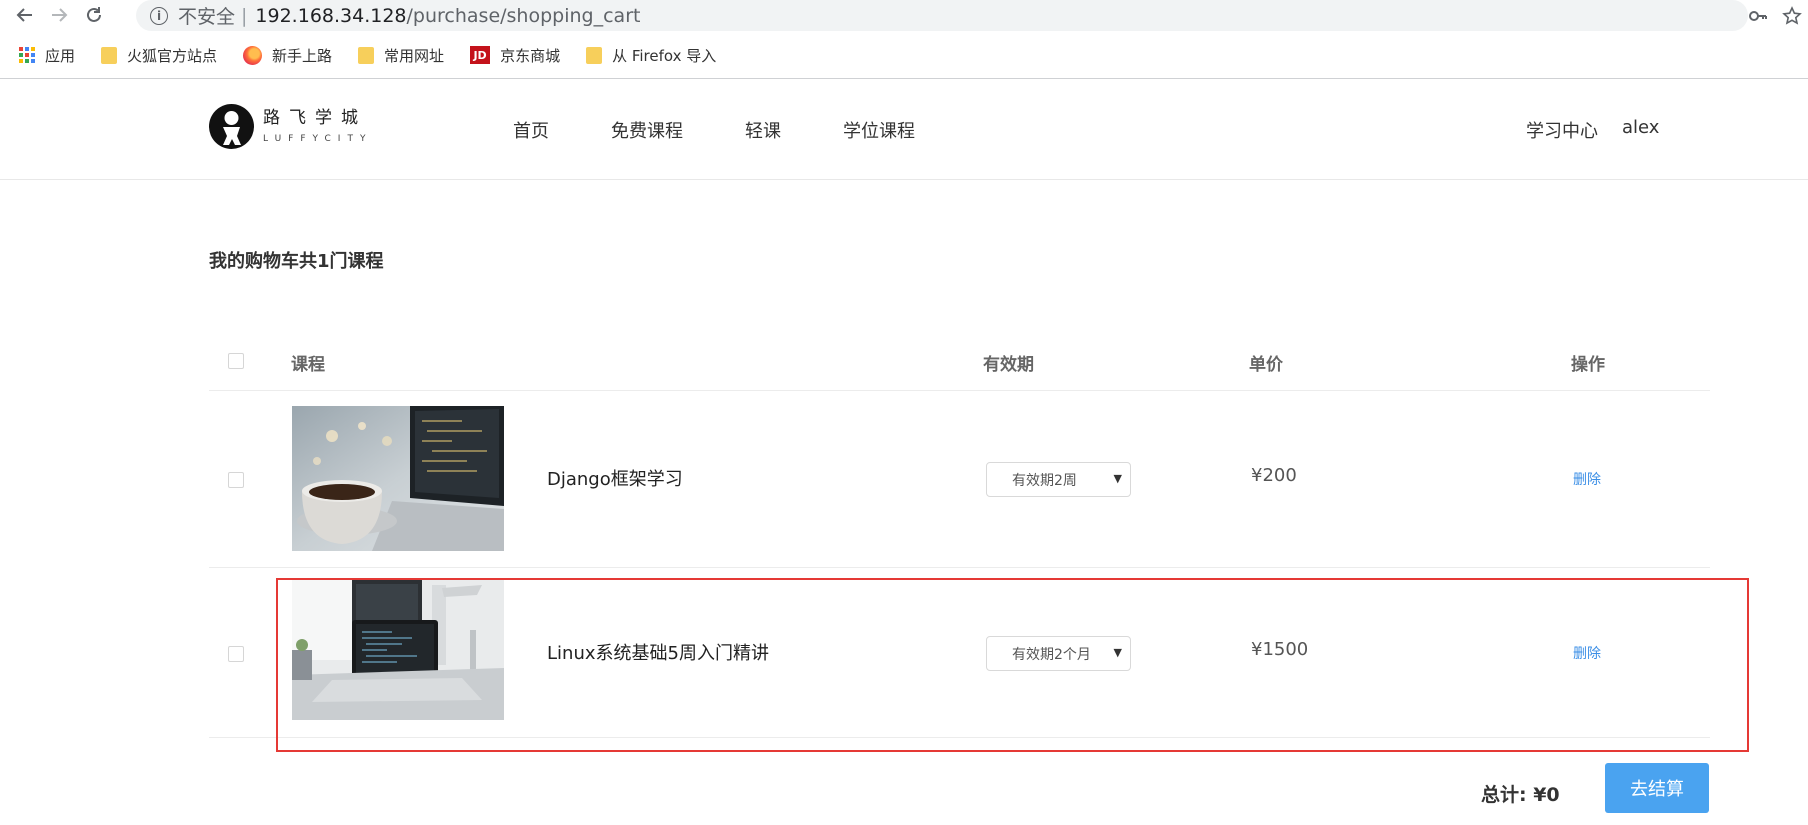 The image size is (1808, 825). Describe the element at coordinates (207, 17) in the screenshot. I see `insecure-label: 不安全` at that location.